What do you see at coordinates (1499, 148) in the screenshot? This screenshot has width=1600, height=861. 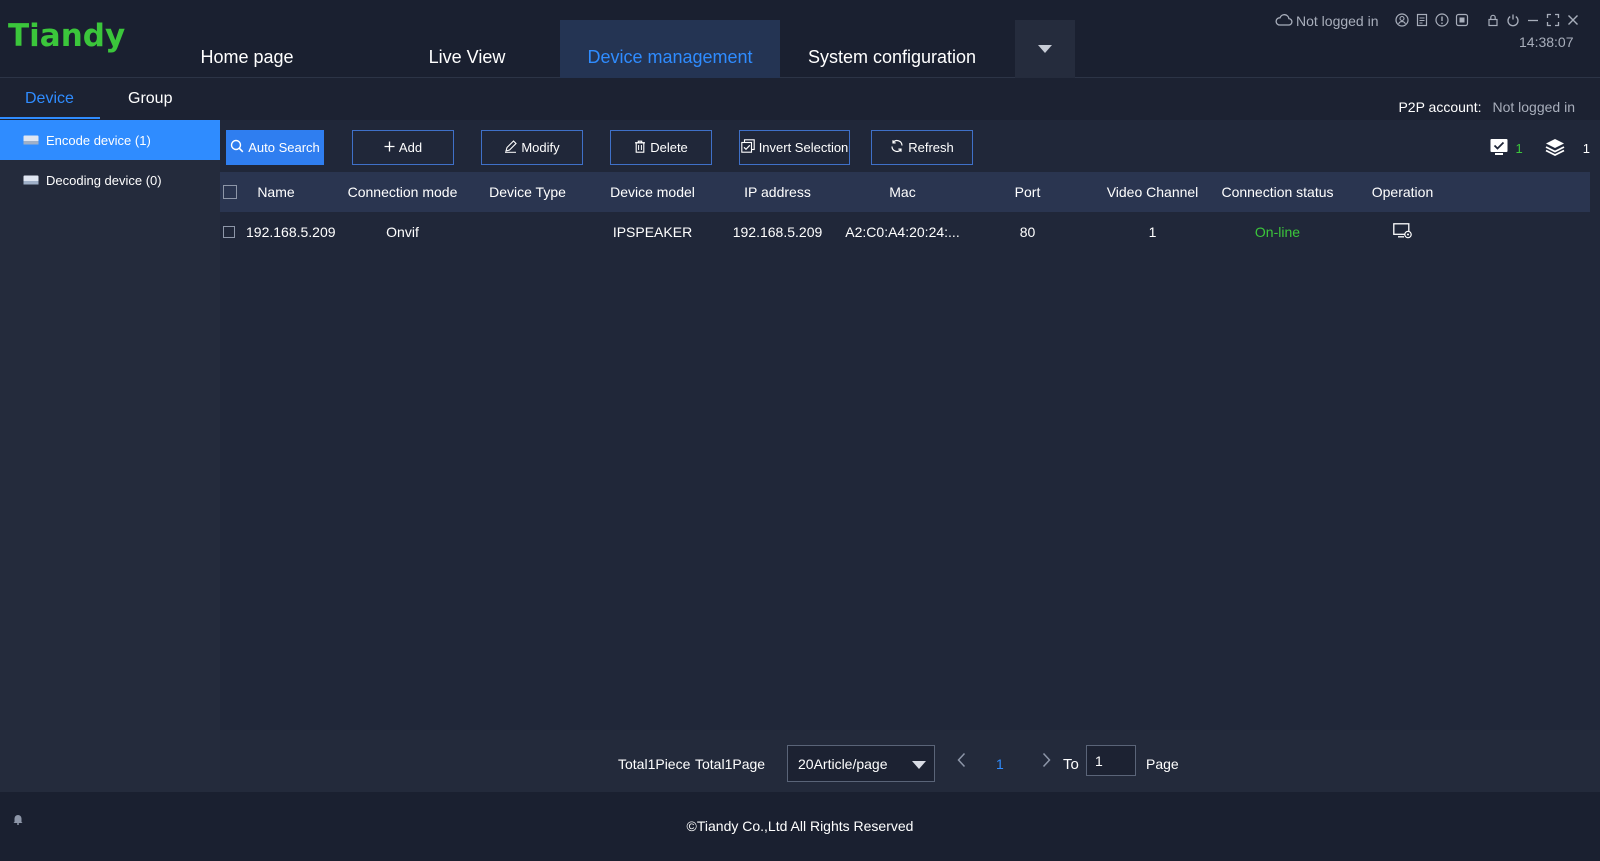 I see `online-monitor-icon` at bounding box center [1499, 148].